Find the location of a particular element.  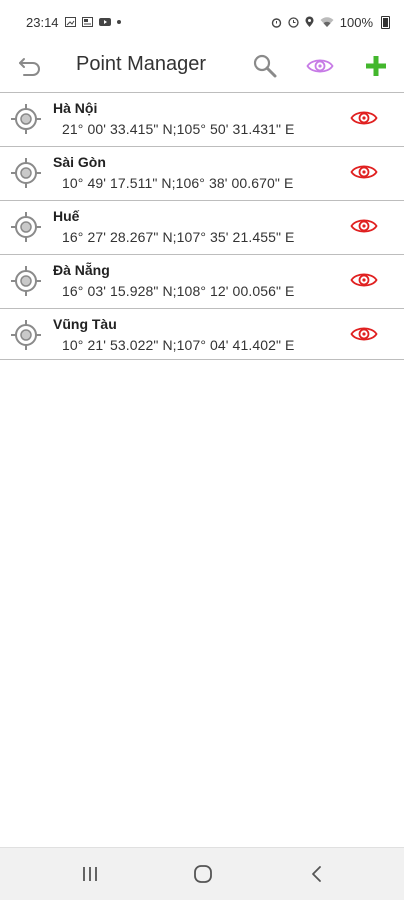

point-coordinates: 21° 00' 33.415" N;105° 50' 31.431" E is located at coordinates (178, 129).